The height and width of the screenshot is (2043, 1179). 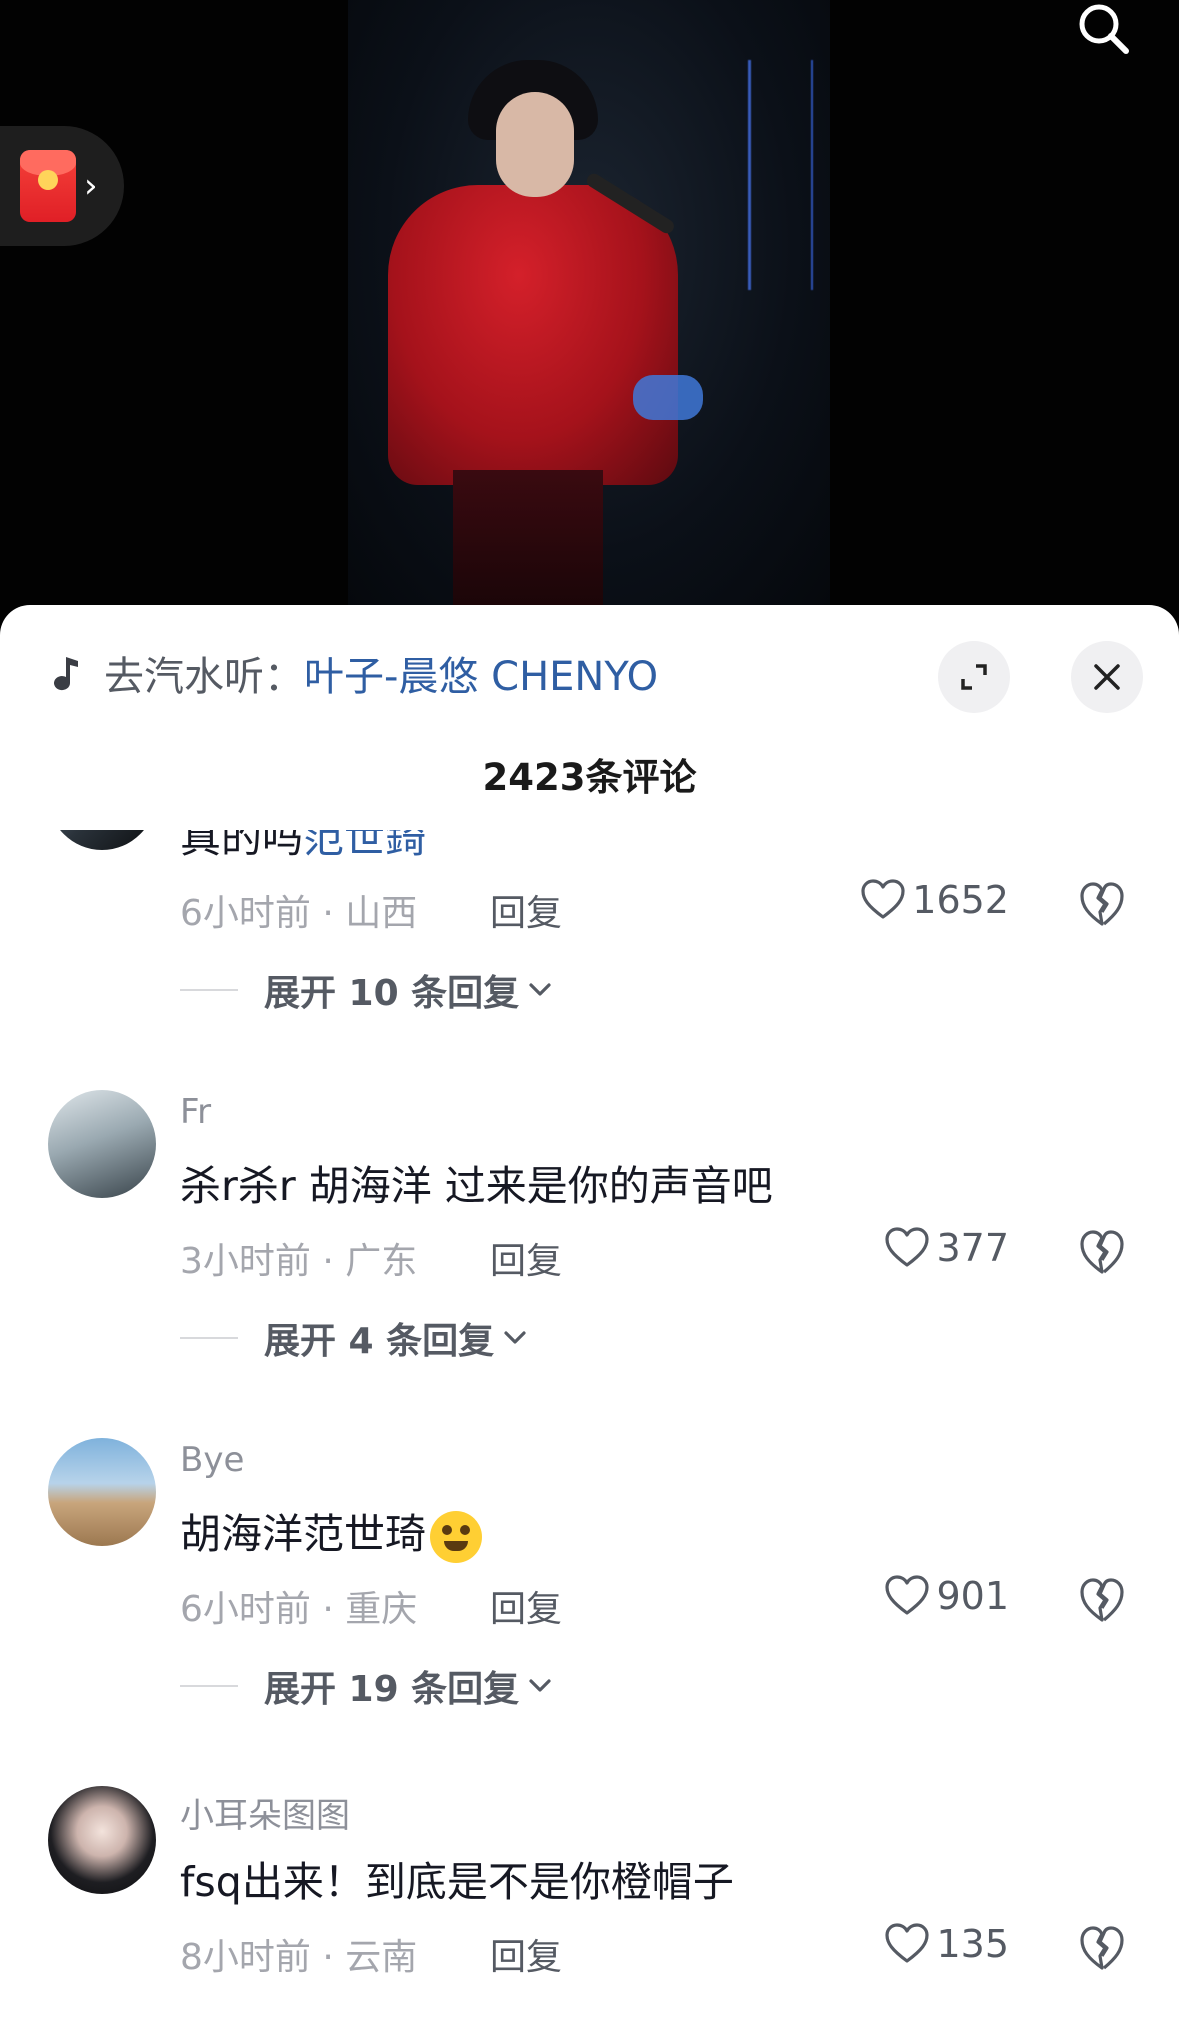 I want to click on username: Fr, so click(x=195, y=1112).